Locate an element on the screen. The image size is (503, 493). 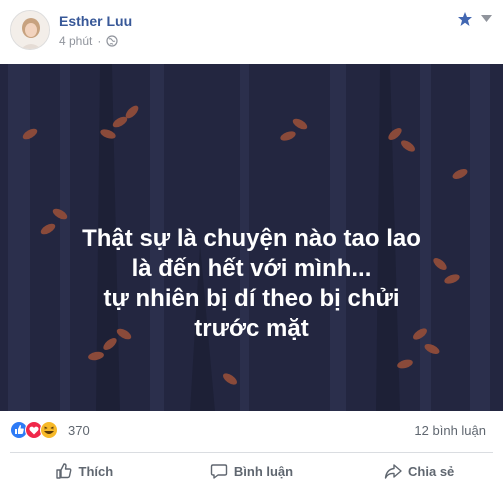
share-icon is located at coordinates (393, 471).